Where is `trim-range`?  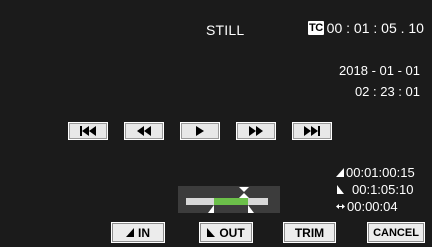 trim-range is located at coordinates (231, 201).